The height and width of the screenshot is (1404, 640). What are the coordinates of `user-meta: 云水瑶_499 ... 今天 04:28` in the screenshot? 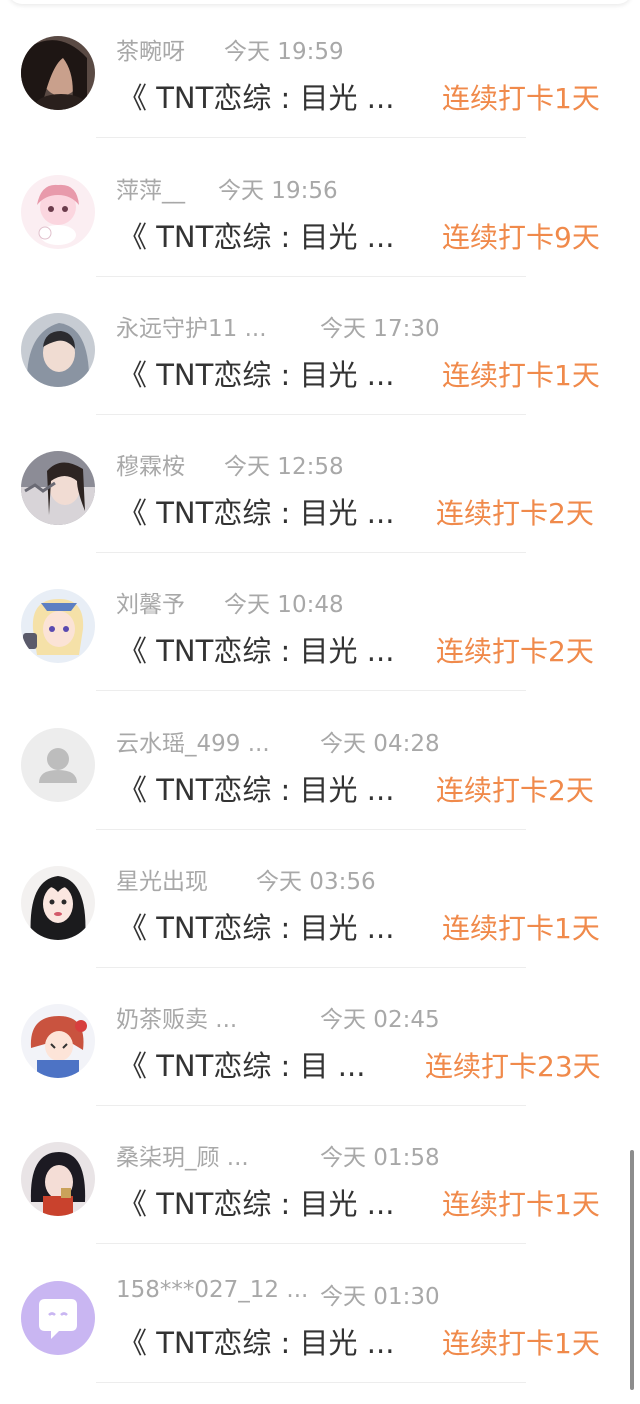 It's located at (278, 740).